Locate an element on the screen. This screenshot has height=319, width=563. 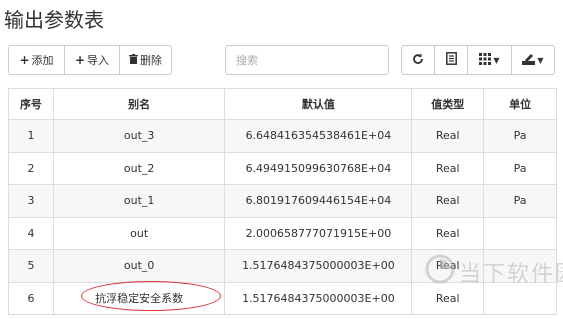
export-icon is located at coordinates (529, 60).